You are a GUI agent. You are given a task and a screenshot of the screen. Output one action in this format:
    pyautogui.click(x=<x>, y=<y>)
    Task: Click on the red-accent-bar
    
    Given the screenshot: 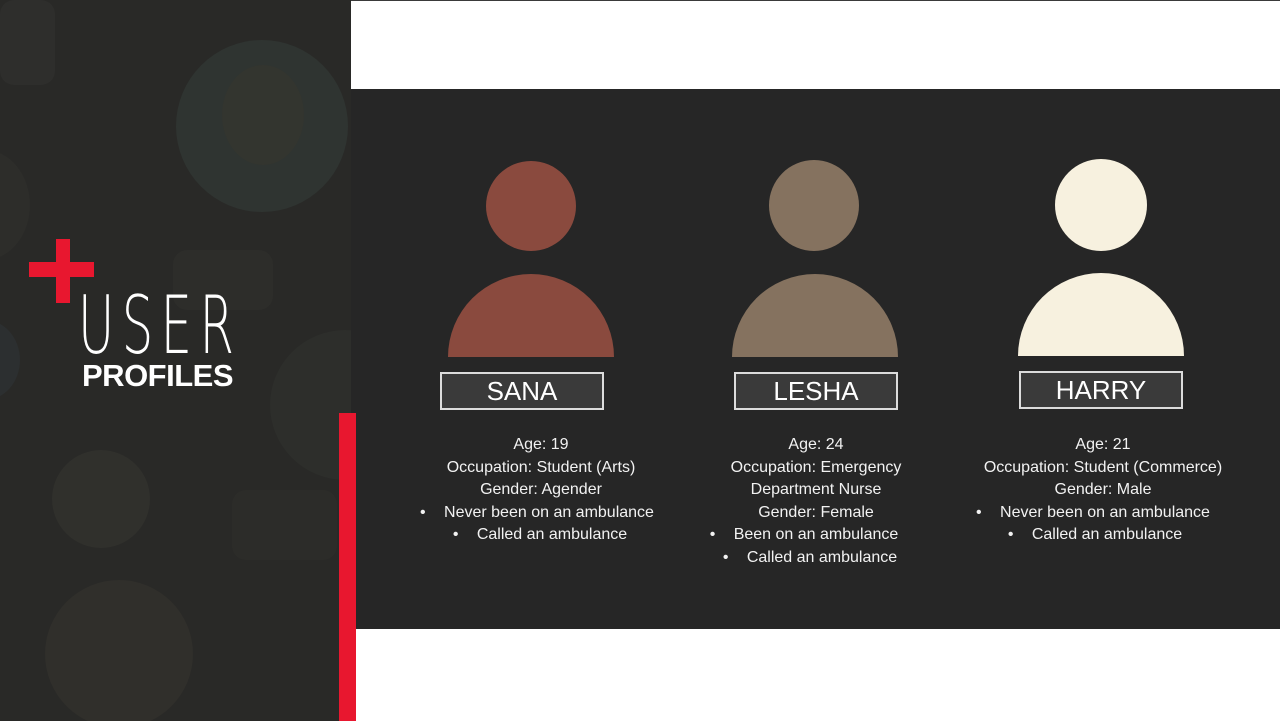 What is the action you would take?
    pyautogui.click(x=347, y=567)
    